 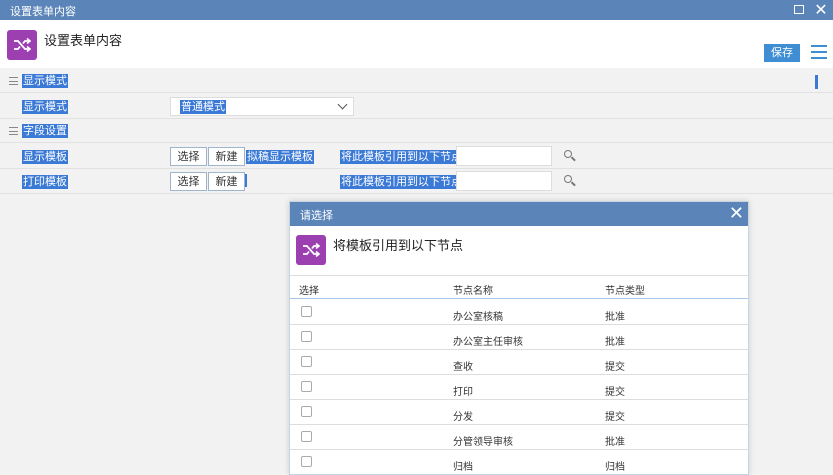 I want to click on section-label: 显示模式, so click(x=45, y=81).